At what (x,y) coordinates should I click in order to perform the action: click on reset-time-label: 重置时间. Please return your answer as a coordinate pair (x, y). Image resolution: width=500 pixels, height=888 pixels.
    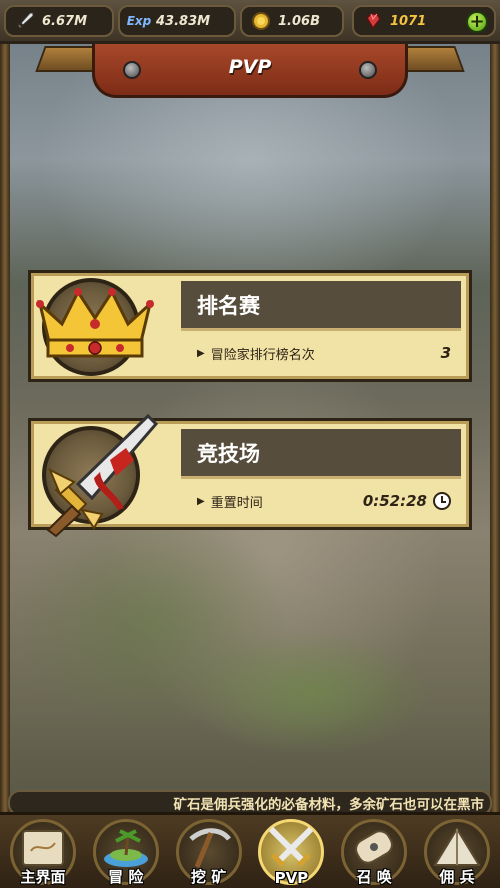
    Looking at the image, I should click on (236, 503).